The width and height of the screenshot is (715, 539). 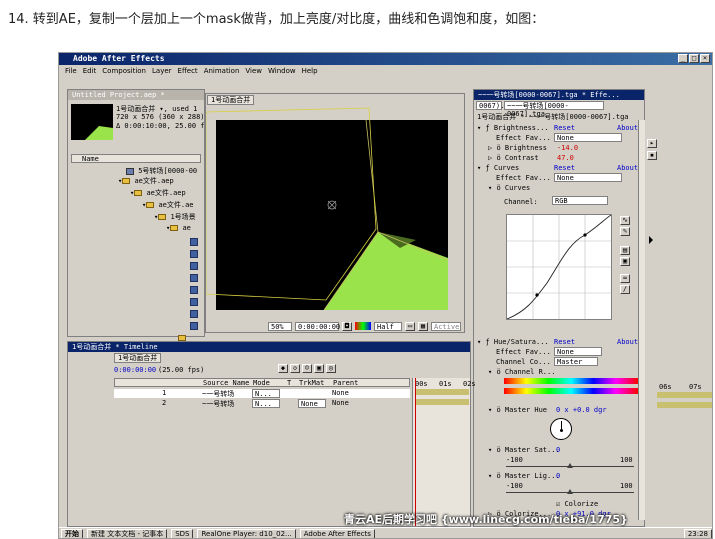 I want to click on comp-flowchart-icon: ◆, so click(x=283, y=368).